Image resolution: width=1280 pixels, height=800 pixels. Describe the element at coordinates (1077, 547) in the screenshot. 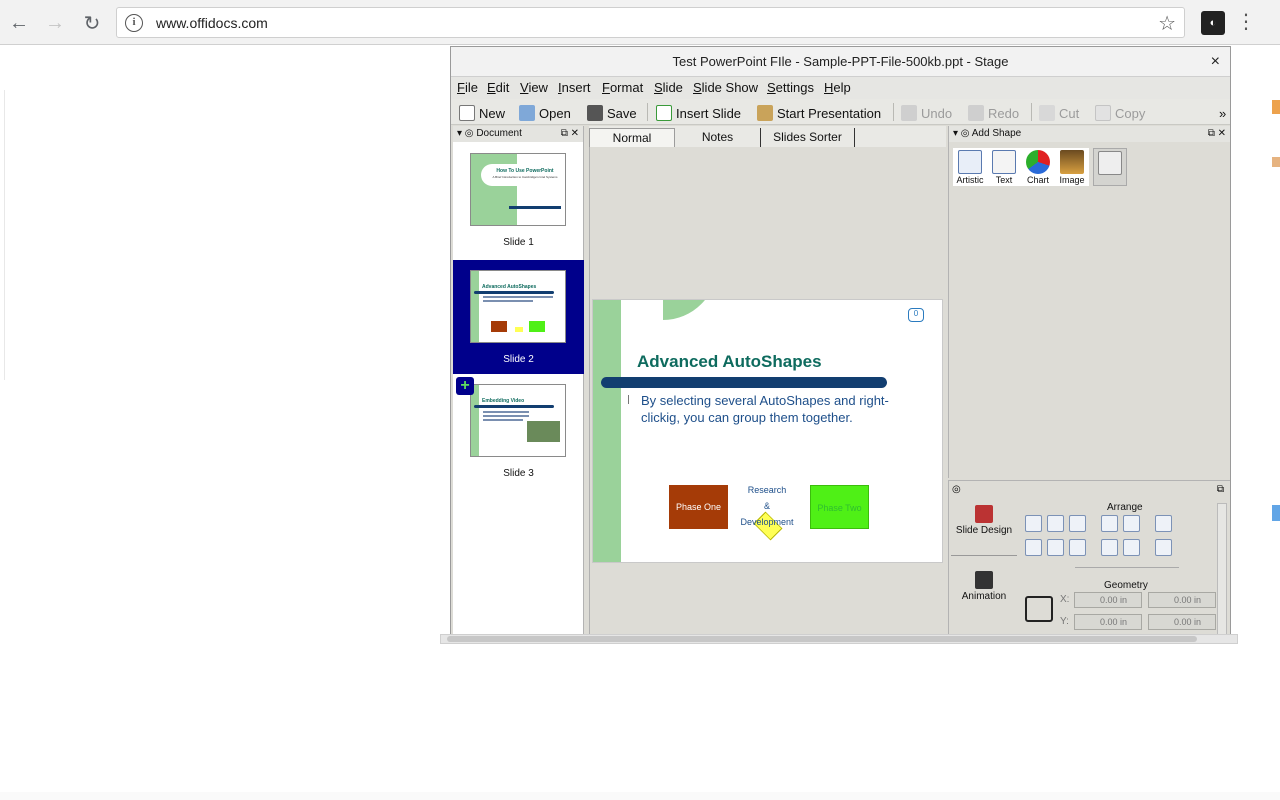

I see `align-bottom-icon` at that location.